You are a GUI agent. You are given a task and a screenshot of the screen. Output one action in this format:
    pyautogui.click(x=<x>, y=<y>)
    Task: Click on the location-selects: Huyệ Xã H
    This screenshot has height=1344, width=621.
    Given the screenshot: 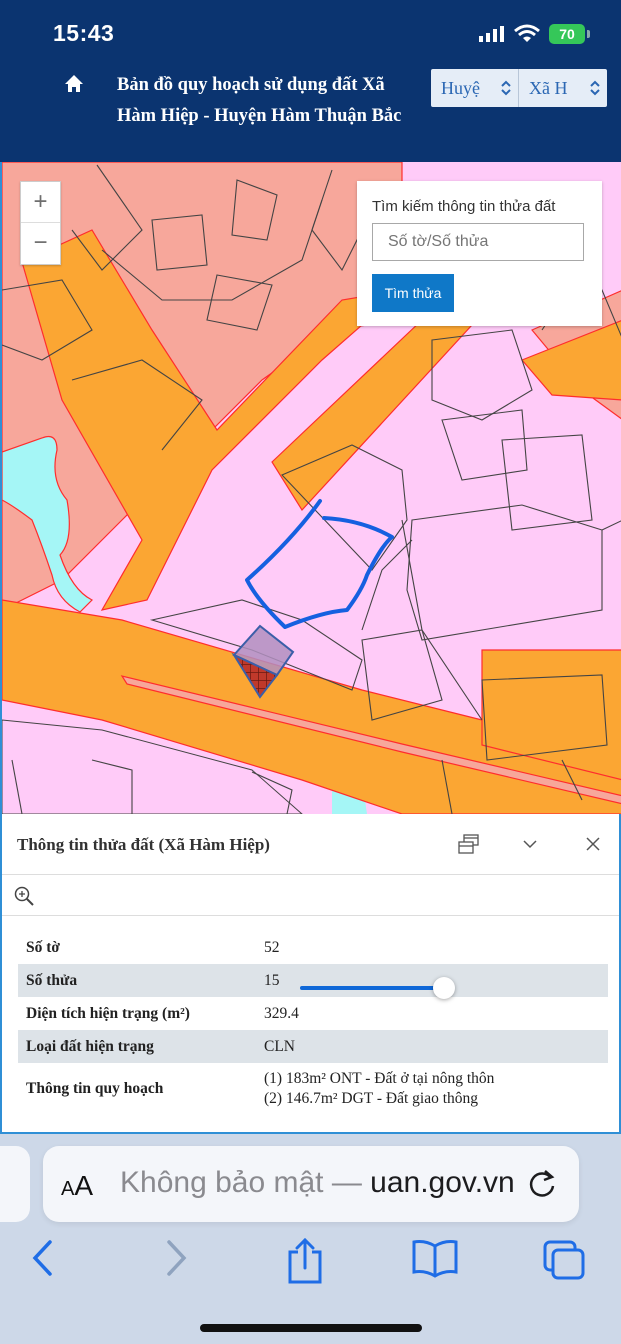 What is the action you would take?
    pyautogui.click(x=519, y=88)
    